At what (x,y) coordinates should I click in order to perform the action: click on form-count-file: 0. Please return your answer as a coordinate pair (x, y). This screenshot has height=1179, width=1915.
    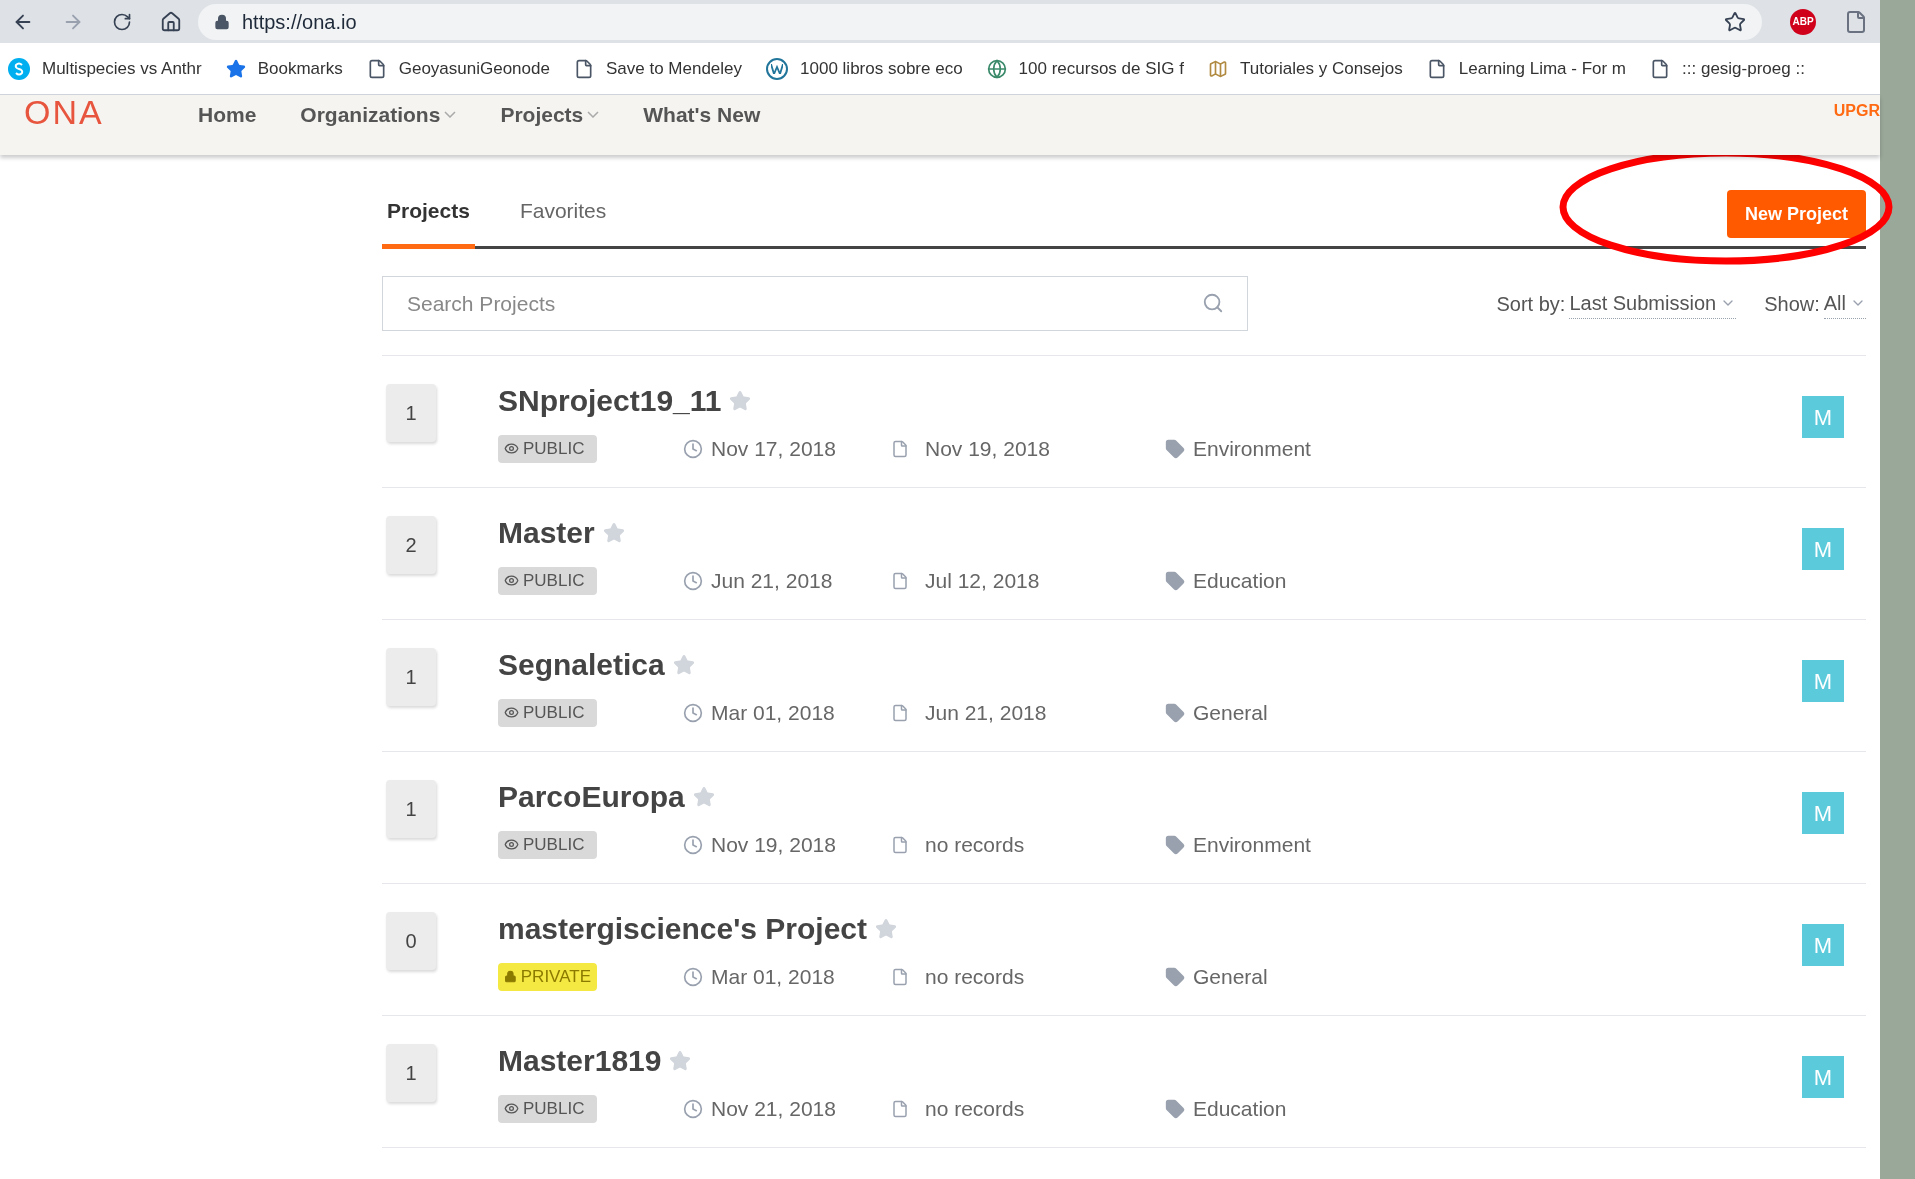
    Looking at the image, I should click on (411, 941).